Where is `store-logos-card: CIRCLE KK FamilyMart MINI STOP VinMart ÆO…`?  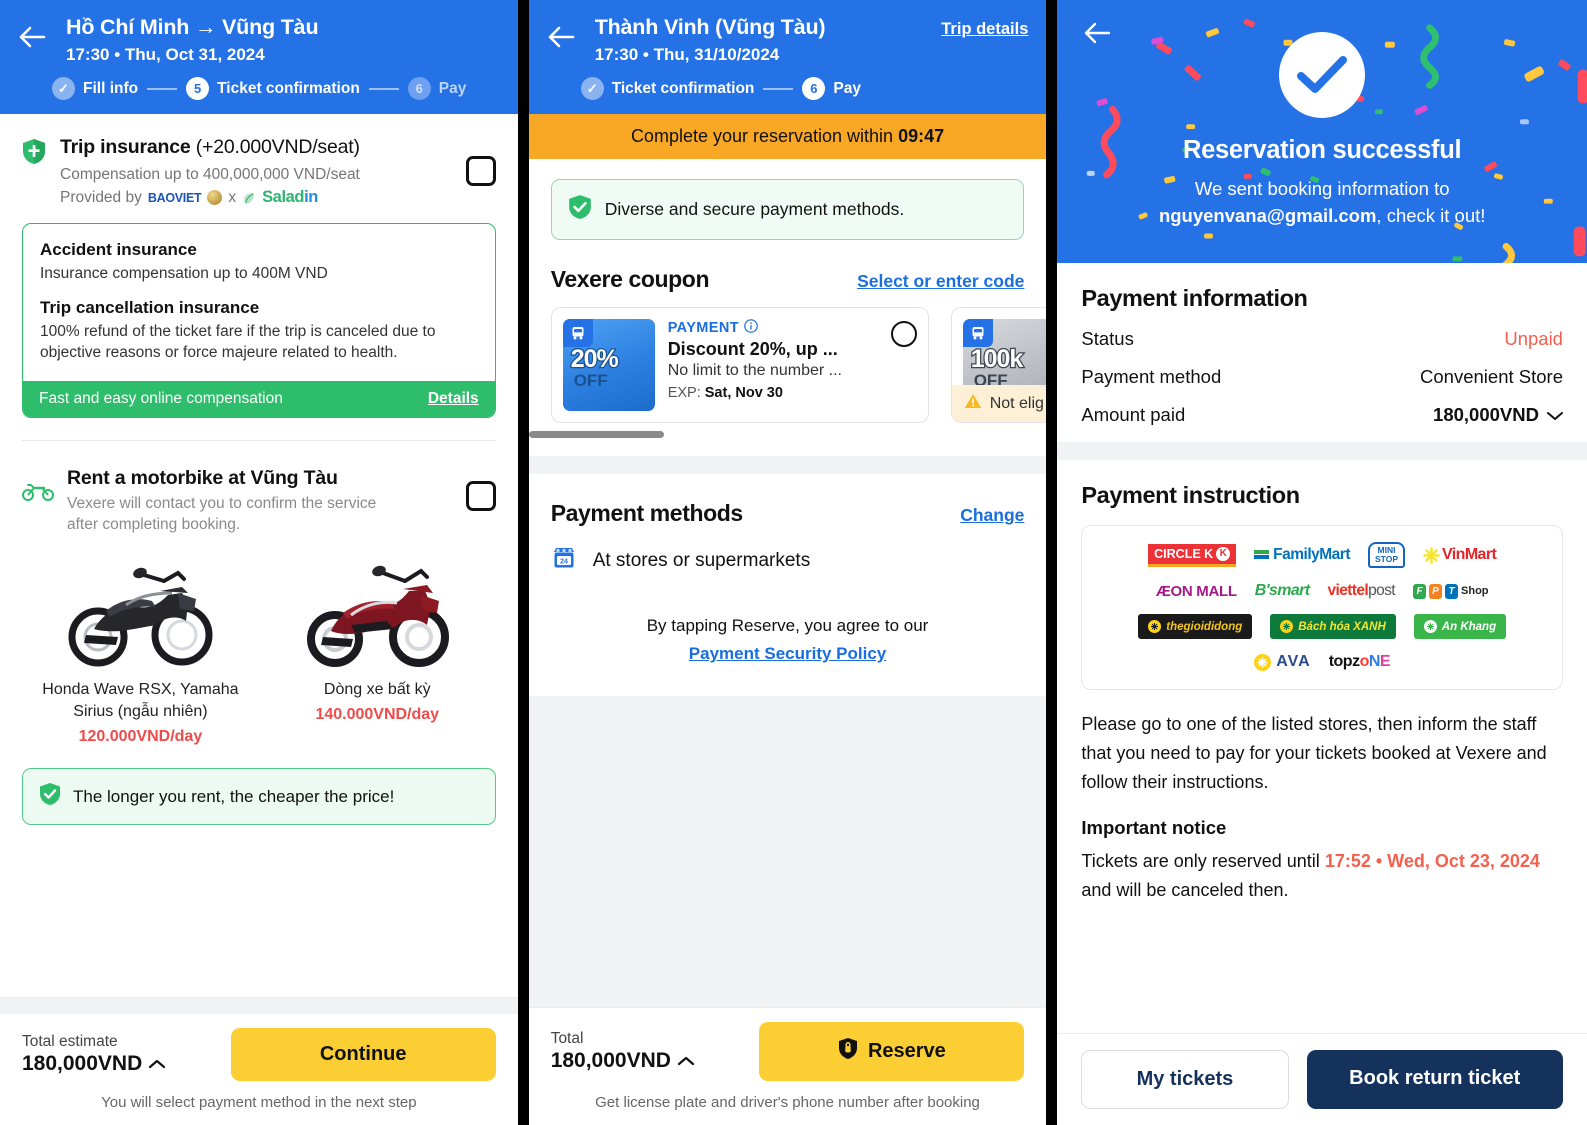
store-logos-card: CIRCLE KK FamilyMart MINI STOP VinMart ÆO… is located at coordinates (1322, 607).